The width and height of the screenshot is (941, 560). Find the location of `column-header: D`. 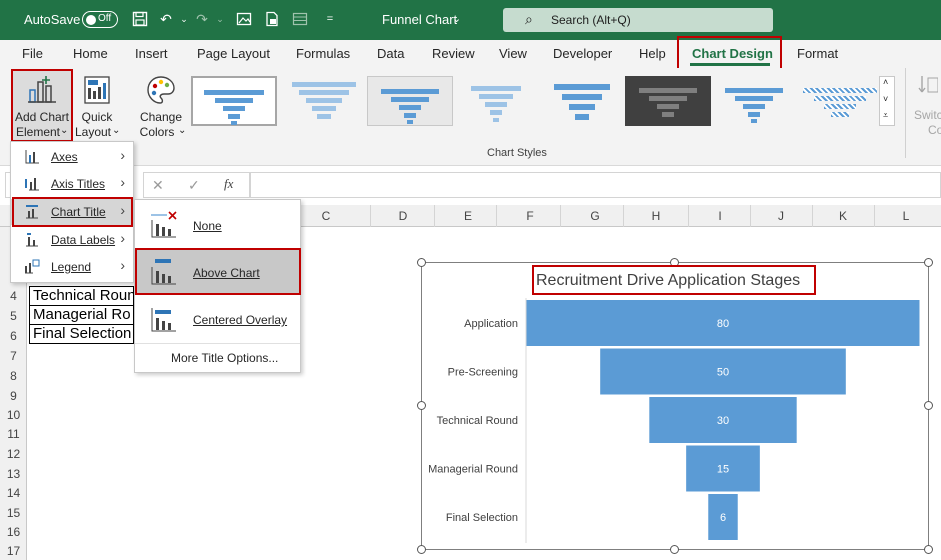

column-header: D is located at coordinates (403, 216).